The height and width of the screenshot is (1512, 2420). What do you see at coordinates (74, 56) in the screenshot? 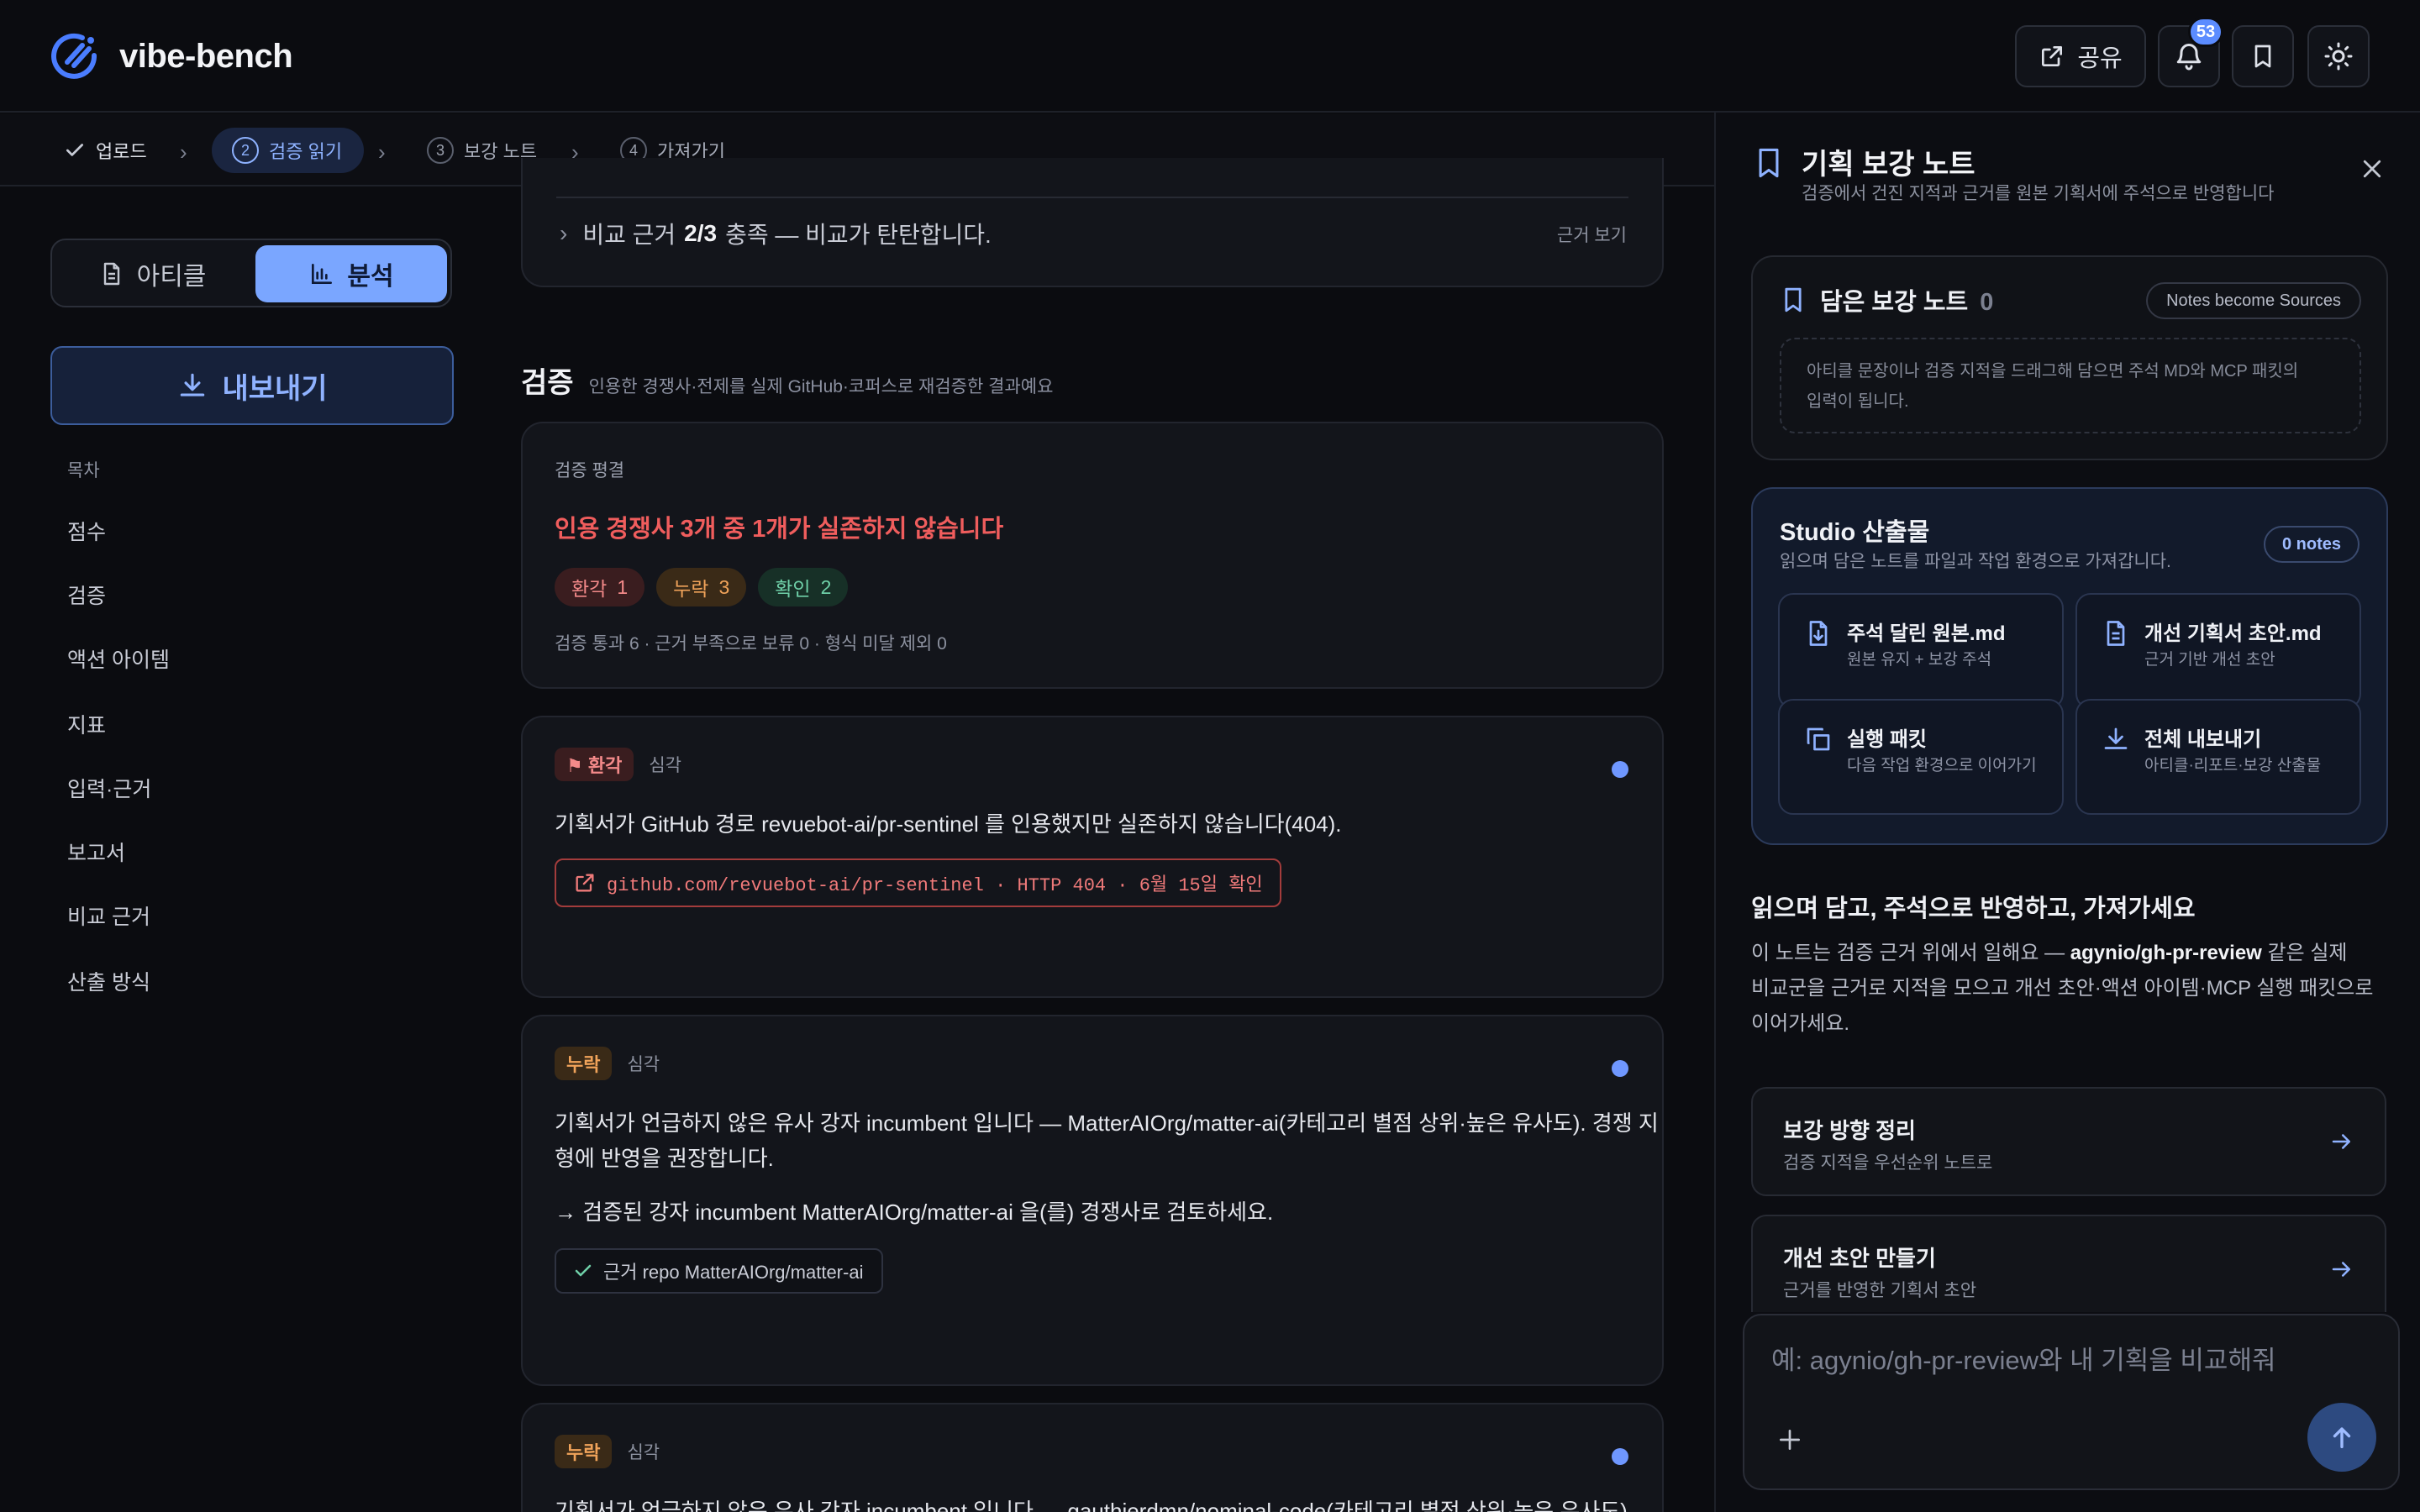
I see `logo-icon` at bounding box center [74, 56].